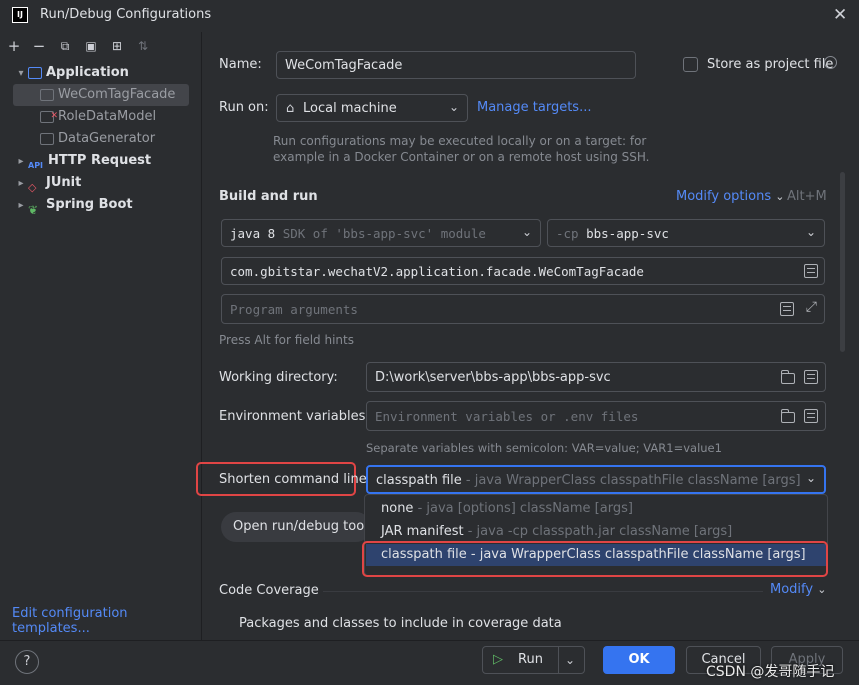 Image resolution: width=859 pixels, height=685 pixels. Describe the element at coordinates (117, 94) in the screenshot. I see `tree-item-label: WeComTagFacade` at that location.